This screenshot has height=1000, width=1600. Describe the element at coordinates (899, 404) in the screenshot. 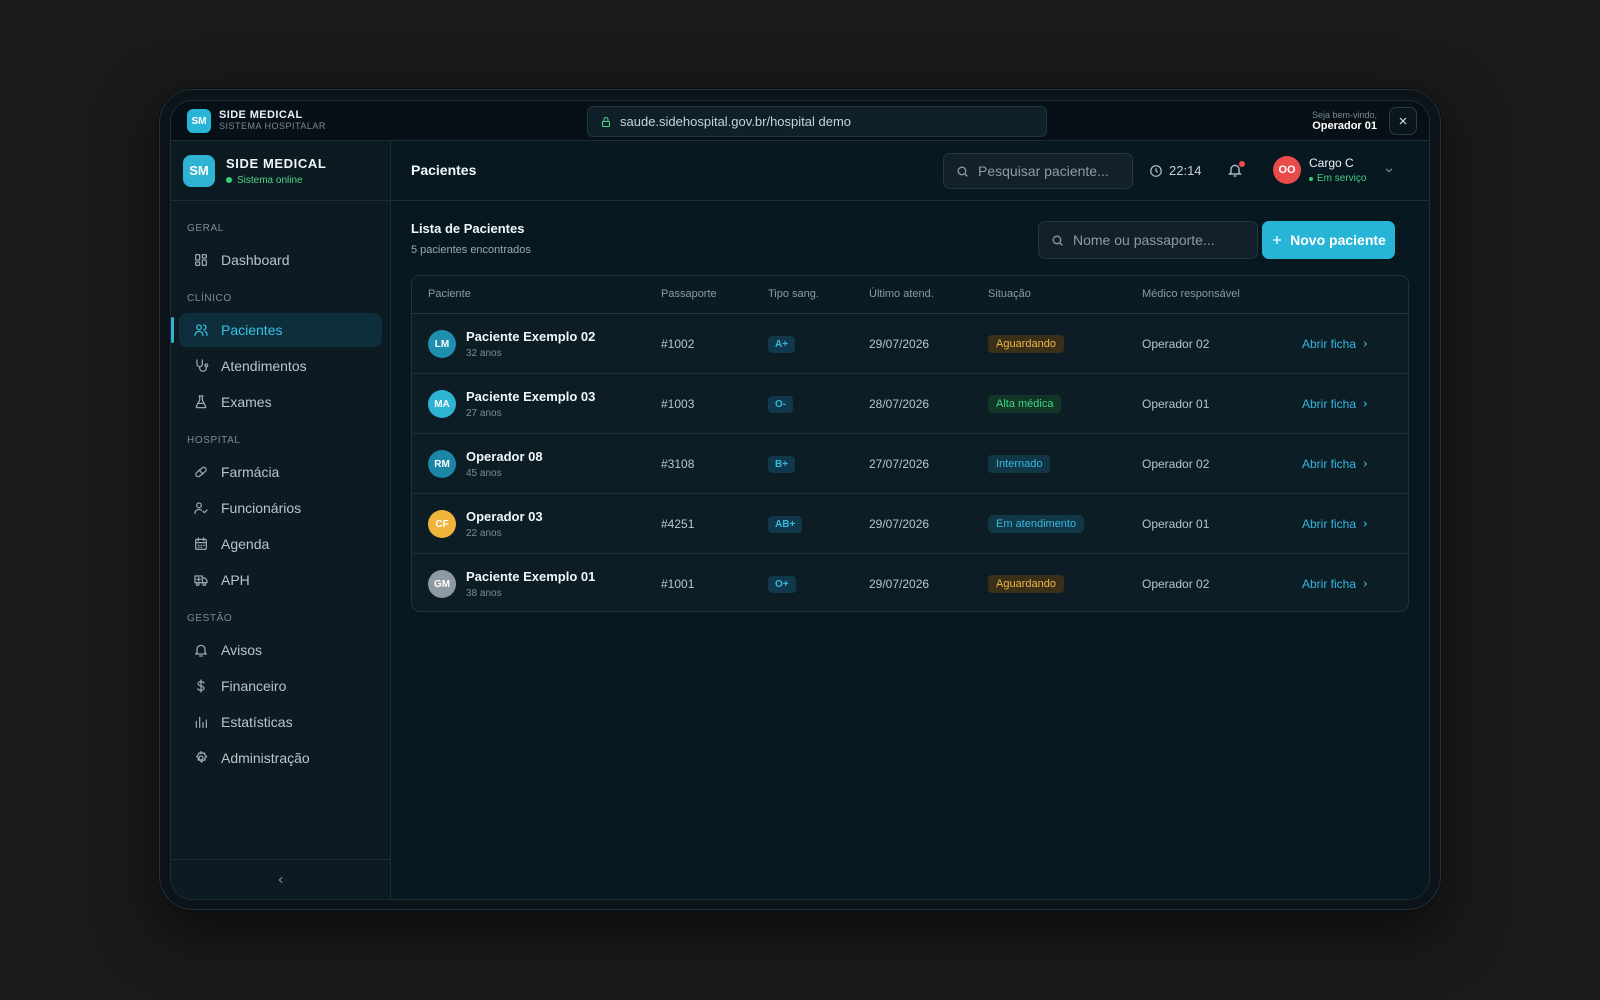

I see `last-visit-cell: 28/07/2026` at that location.